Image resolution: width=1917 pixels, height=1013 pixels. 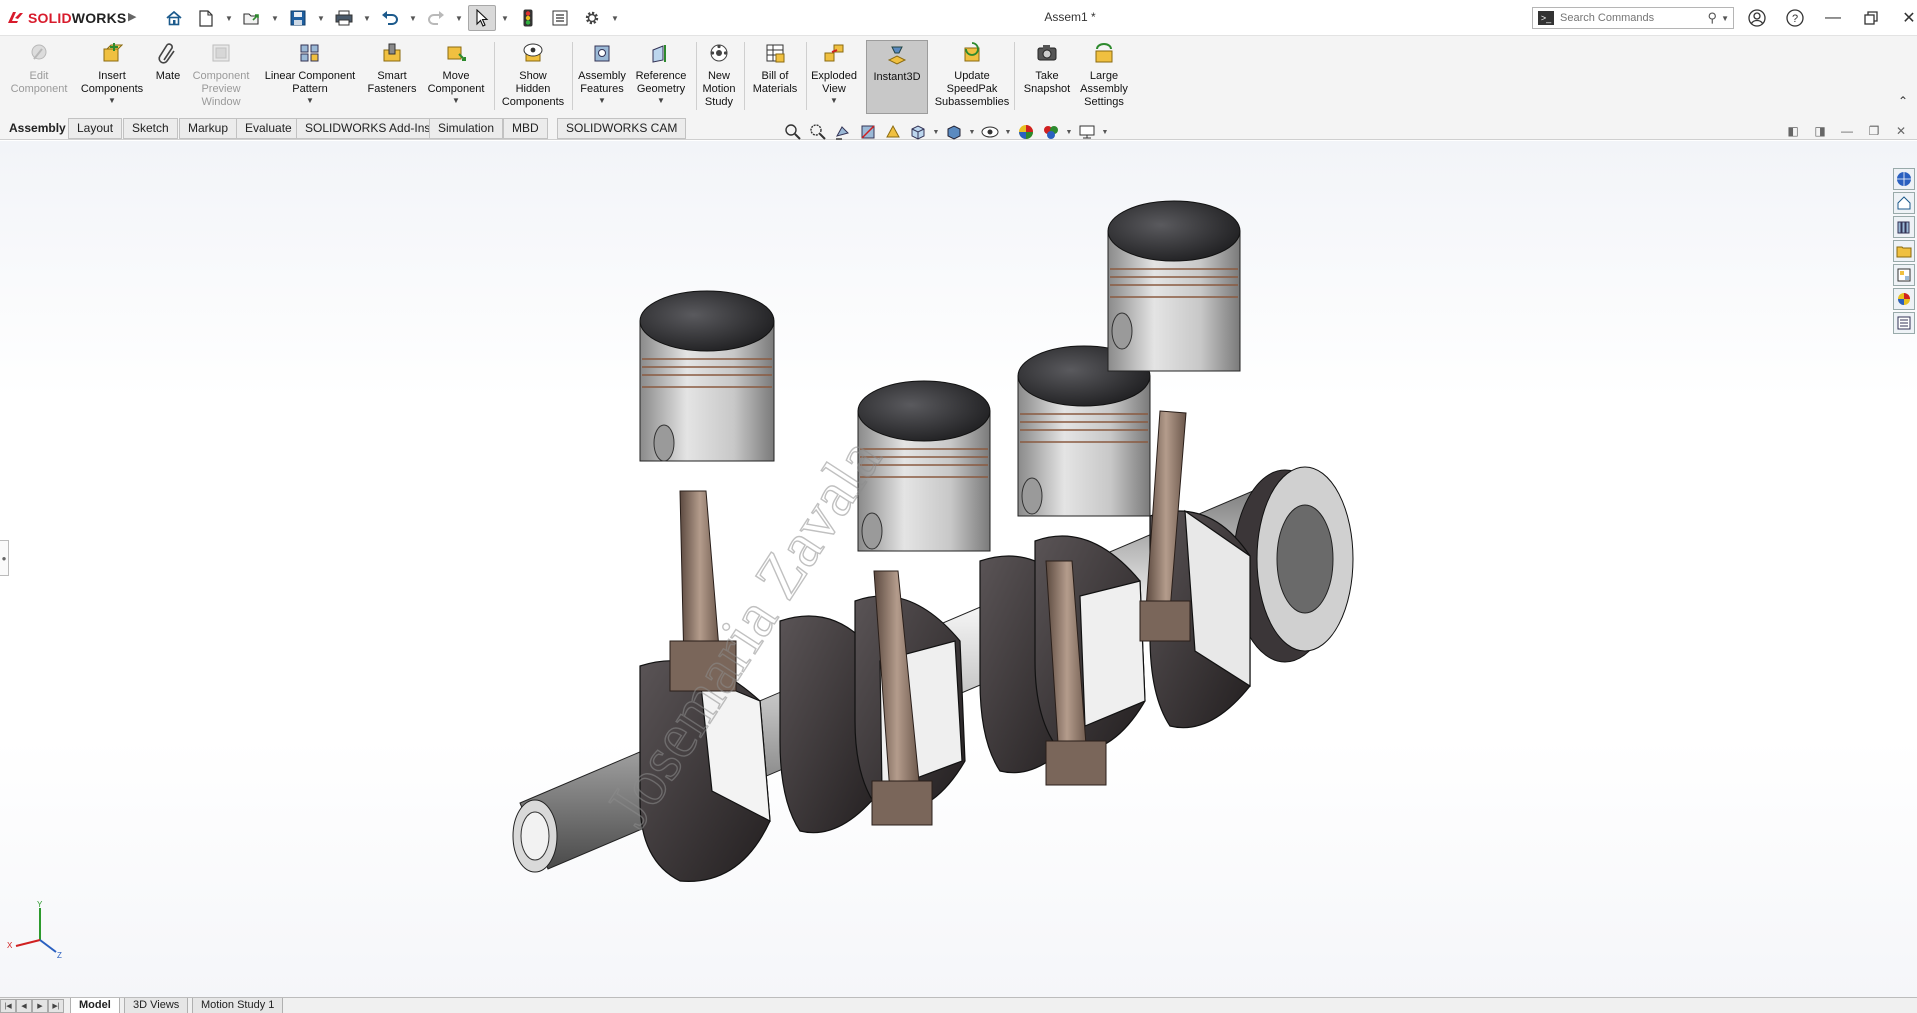 I want to click on home-icon, so click(x=174, y=18).